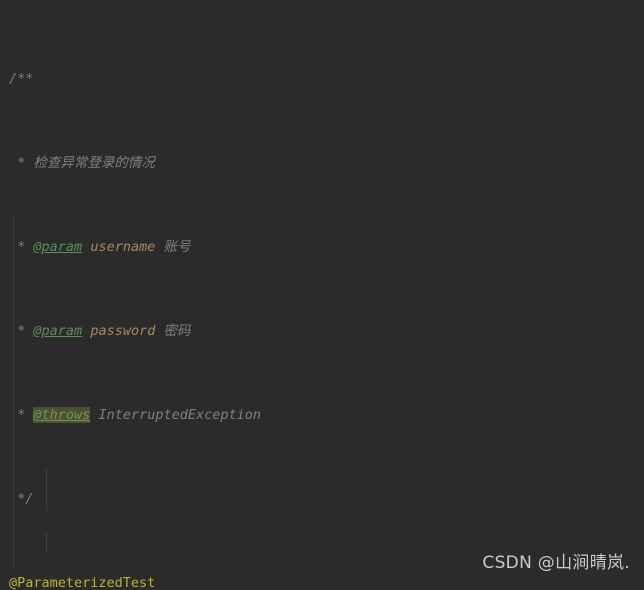 This screenshot has width=644, height=590. I want to click on javadoc-tag-throws: @throws, so click(62, 415).